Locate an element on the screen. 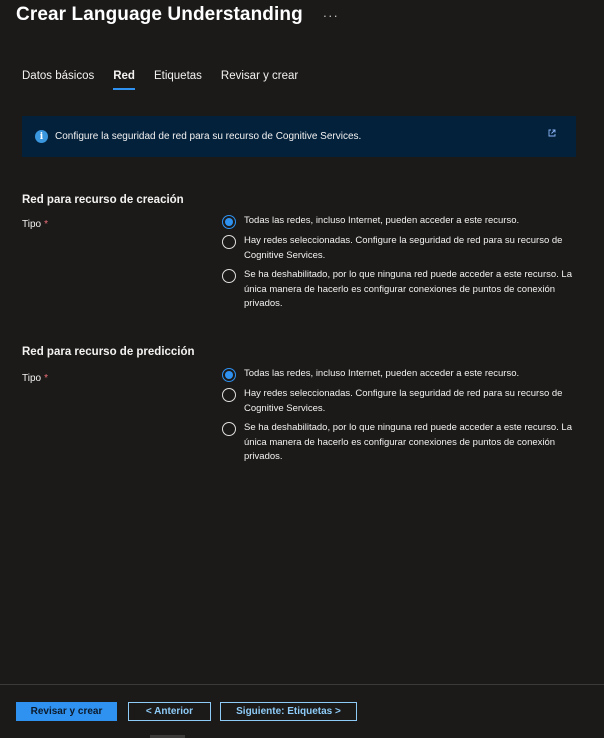 Image resolution: width=604 pixels, height=738 pixels. field-label-tipo-prediccion: Tipo * is located at coordinates (35, 378).